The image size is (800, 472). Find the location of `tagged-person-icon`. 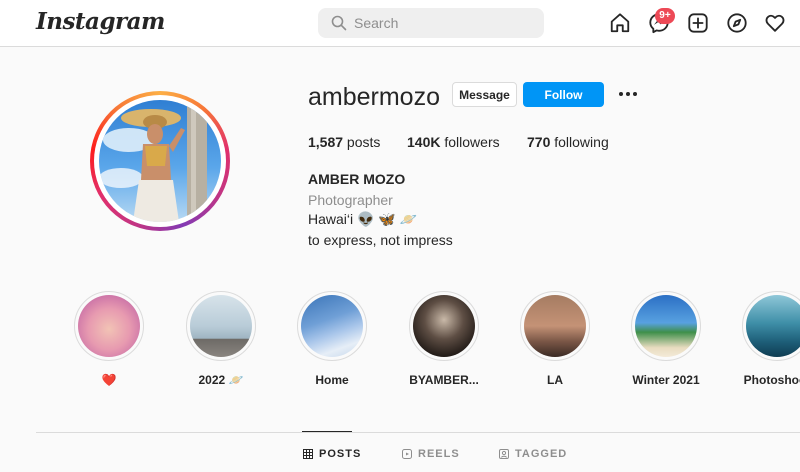

tagged-person-icon is located at coordinates (504, 454).